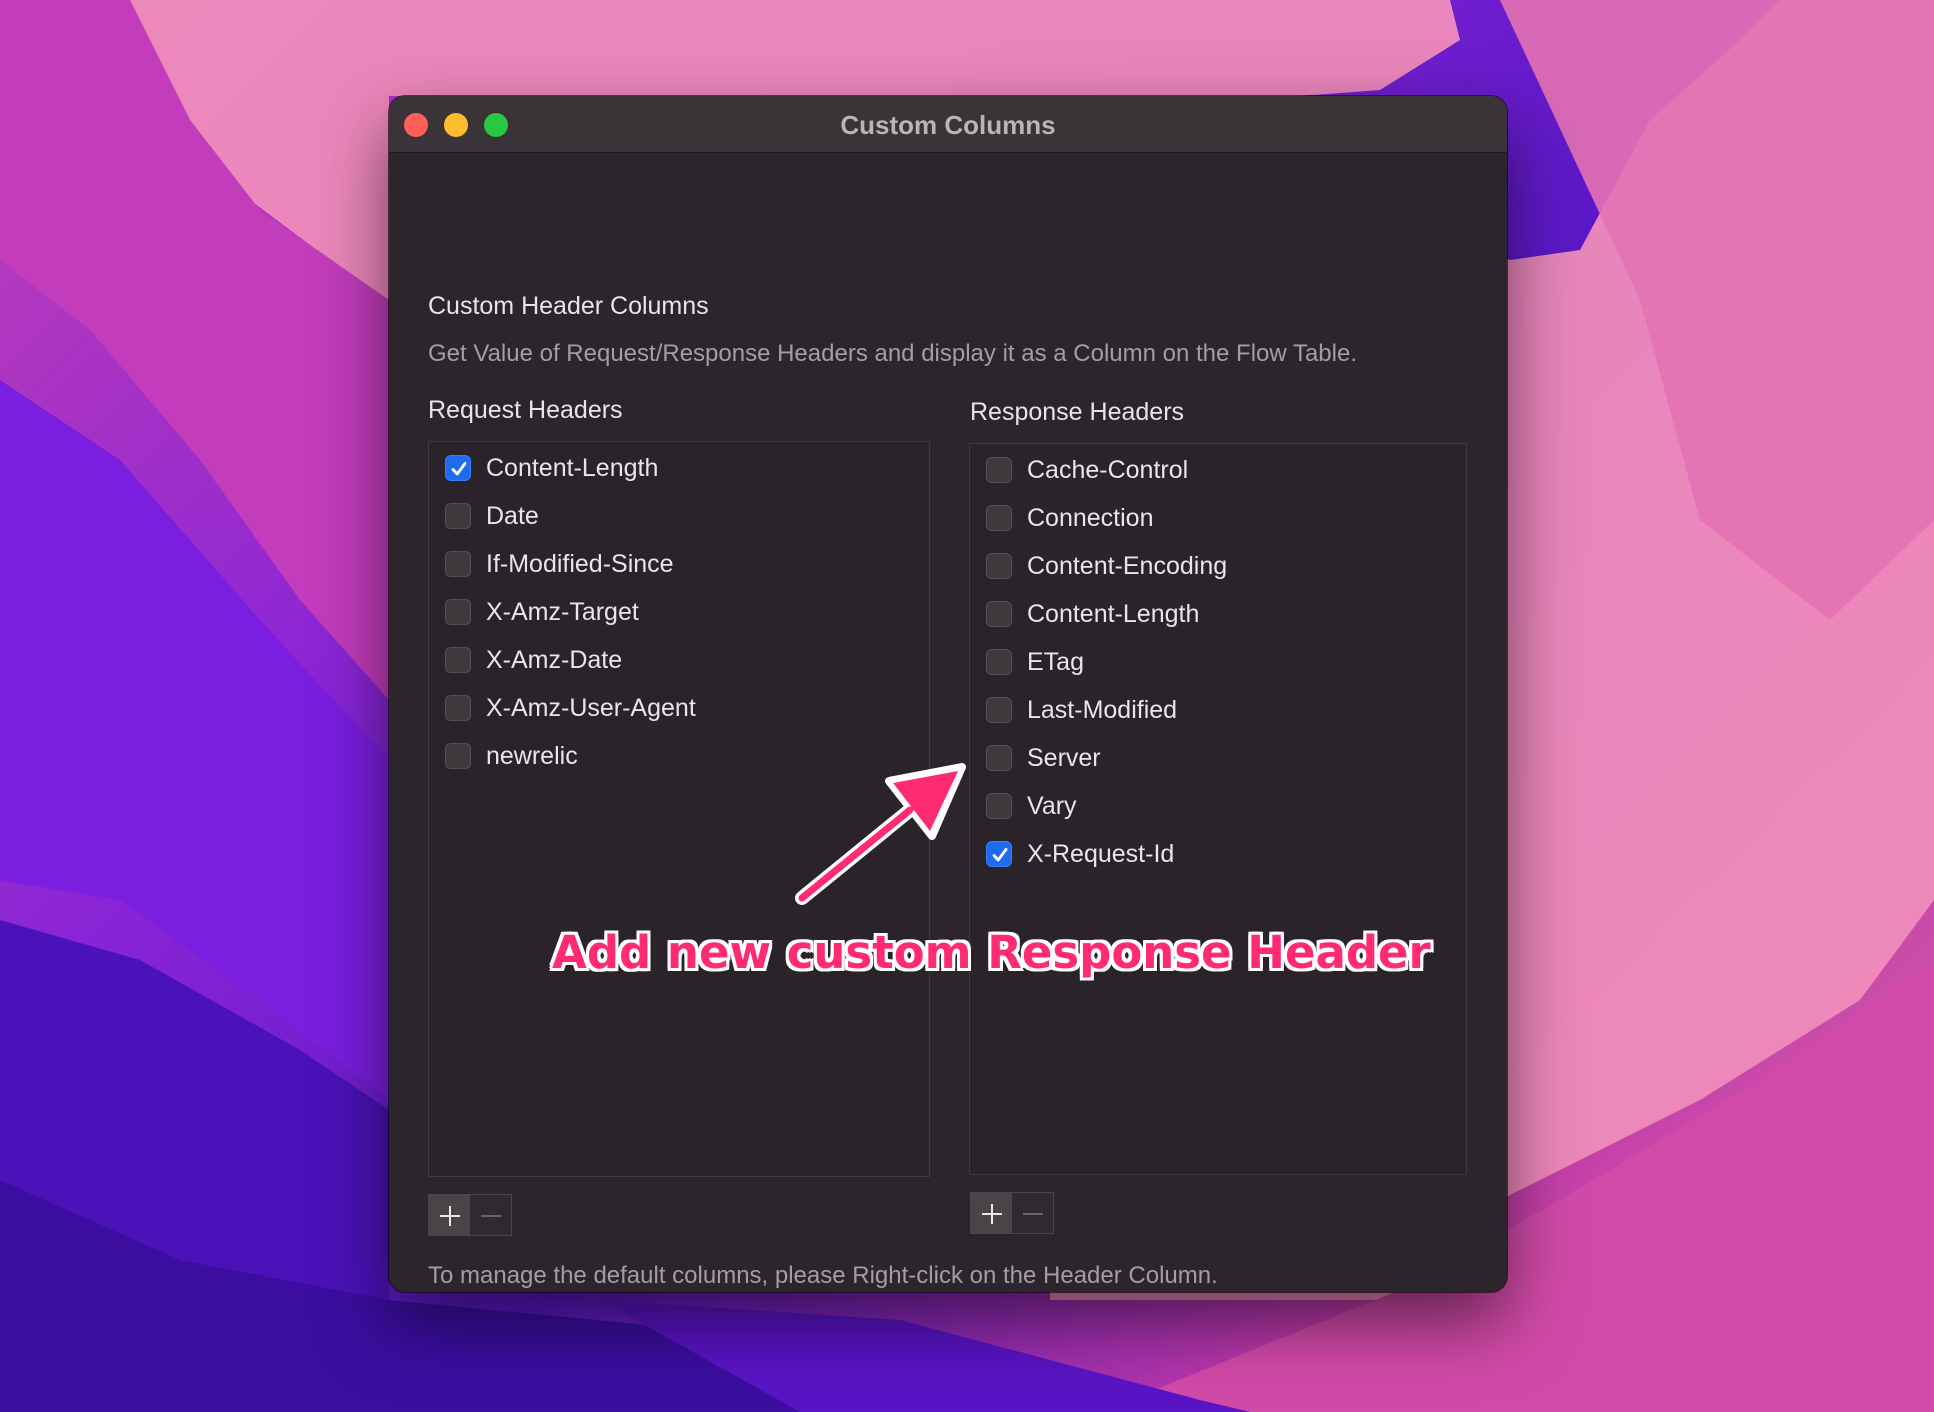 The width and height of the screenshot is (1934, 1412). What do you see at coordinates (880, 834) in the screenshot?
I see `annotation-arrow` at bounding box center [880, 834].